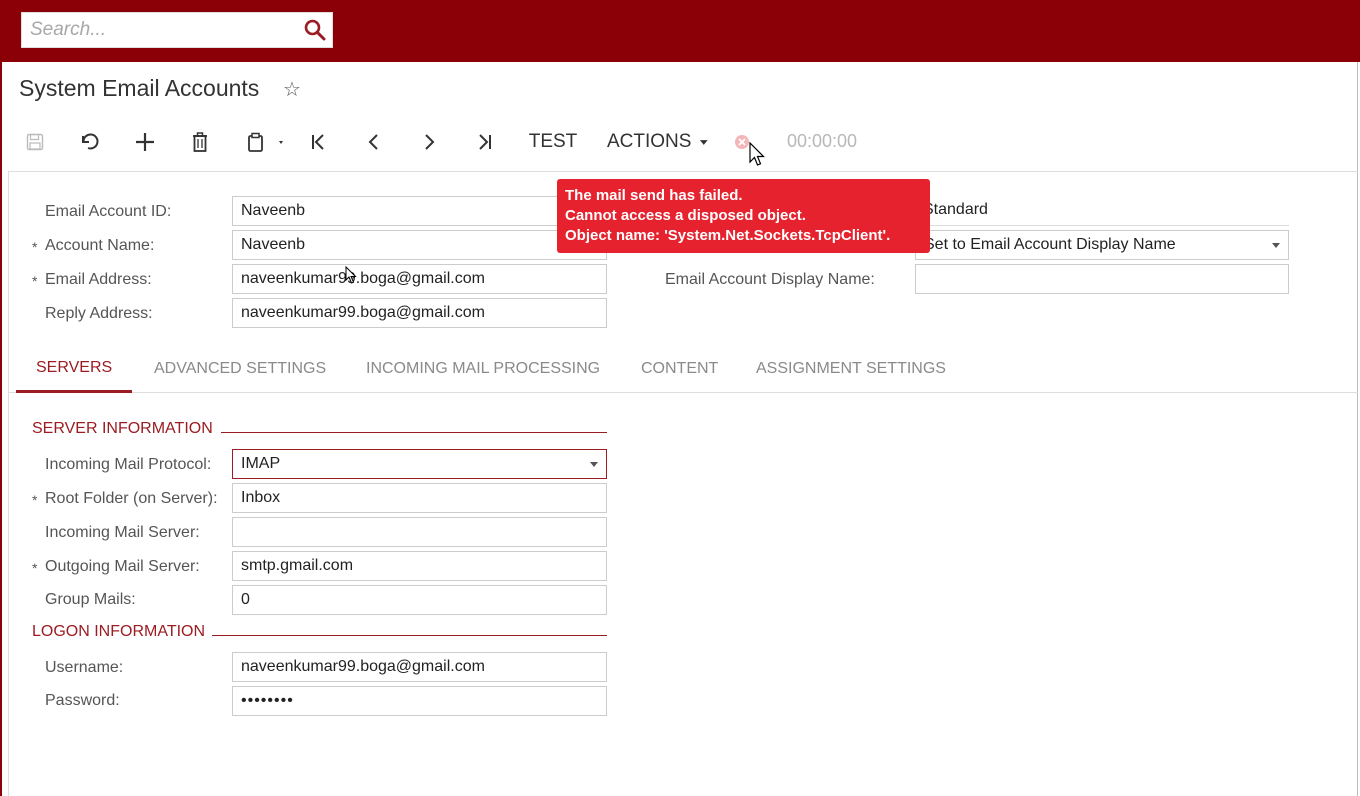 The image size is (1360, 796). What do you see at coordinates (654, 195) in the screenshot?
I see `toast-line: The mail send has failed.` at bounding box center [654, 195].